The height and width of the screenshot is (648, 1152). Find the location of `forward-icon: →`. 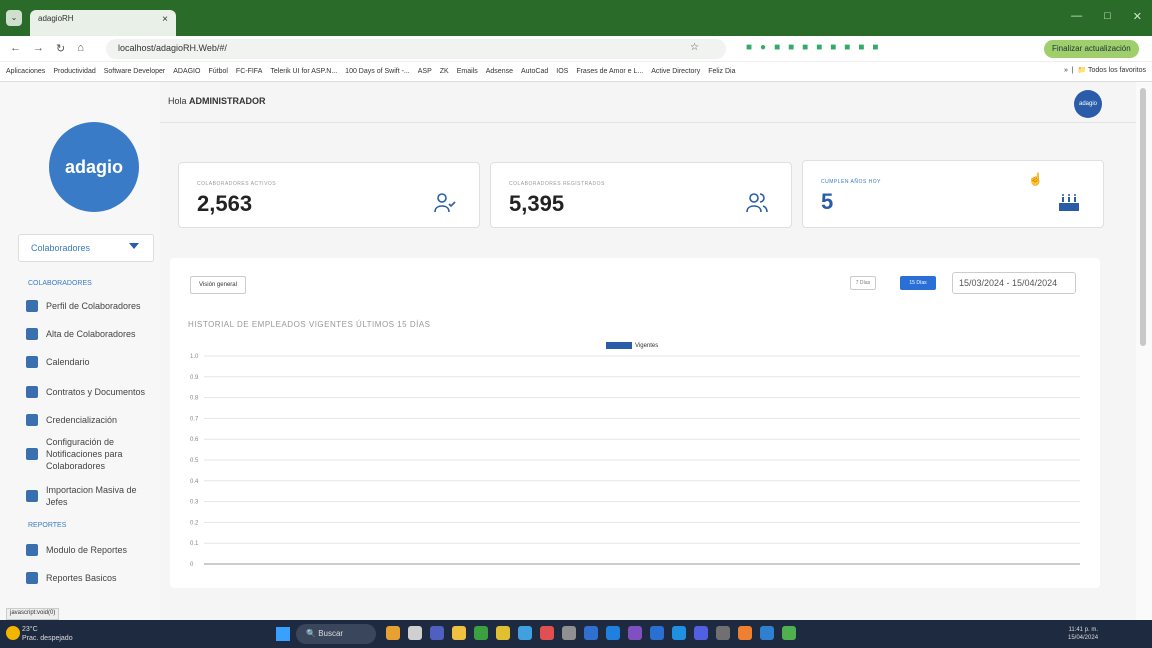

forward-icon: → is located at coordinates (38, 48).